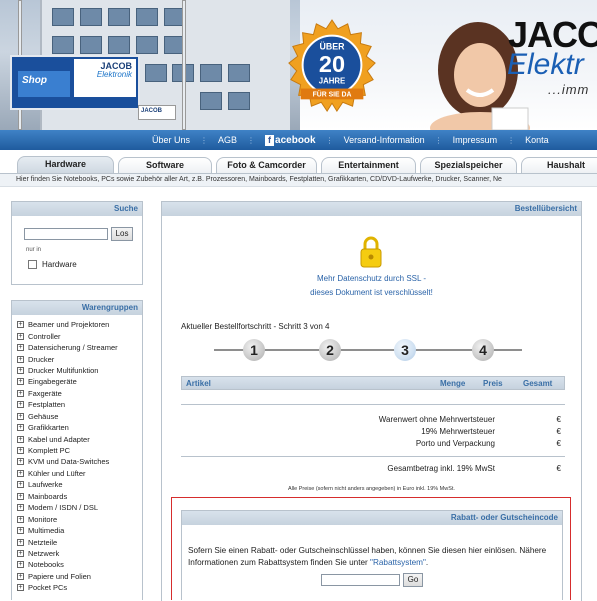 The width and height of the screenshot is (597, 601). I want to click on product-group-item: + Drucker, so click(79, 358).